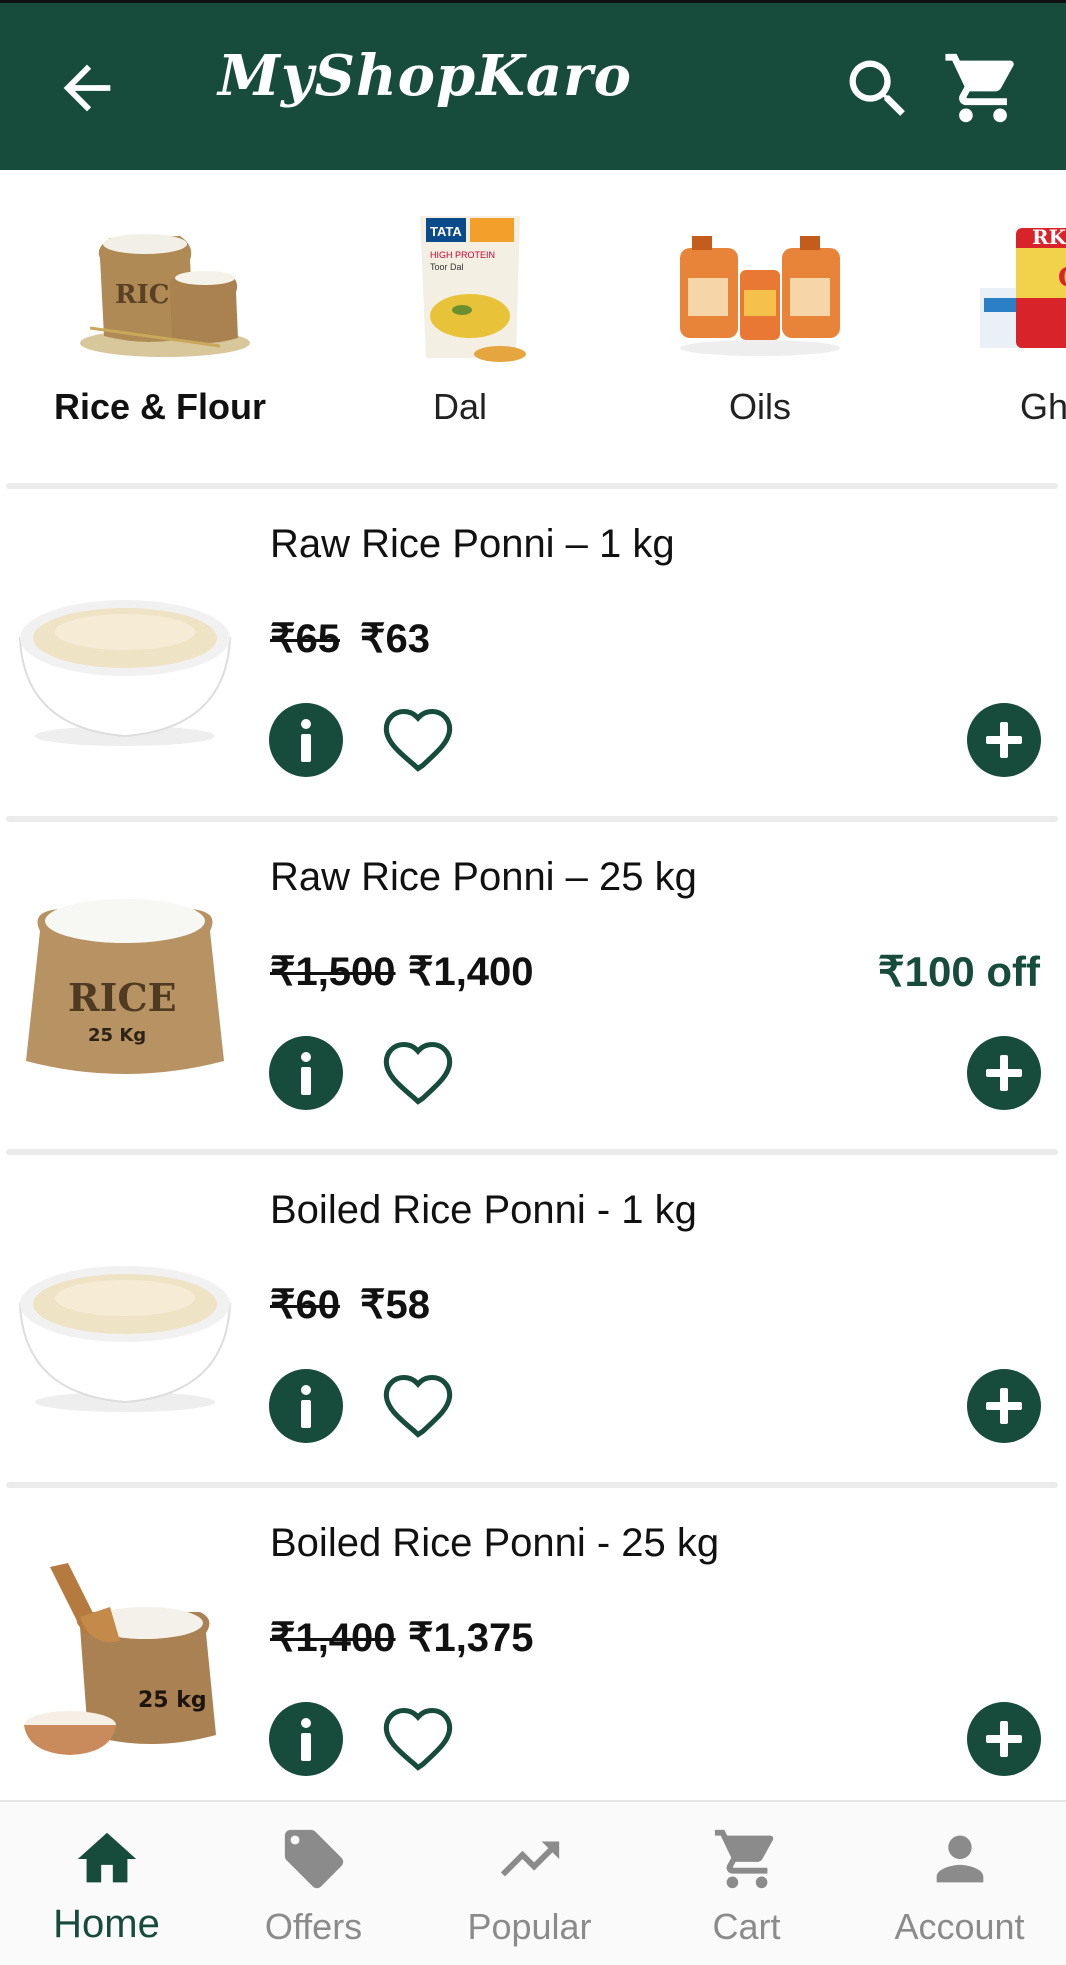 Image resolution: width=1066 pixels, height=1965 pixels. Describe the element at coordinates (446, 231) in the screenshot. I see `svg-text: TATA` at that location.